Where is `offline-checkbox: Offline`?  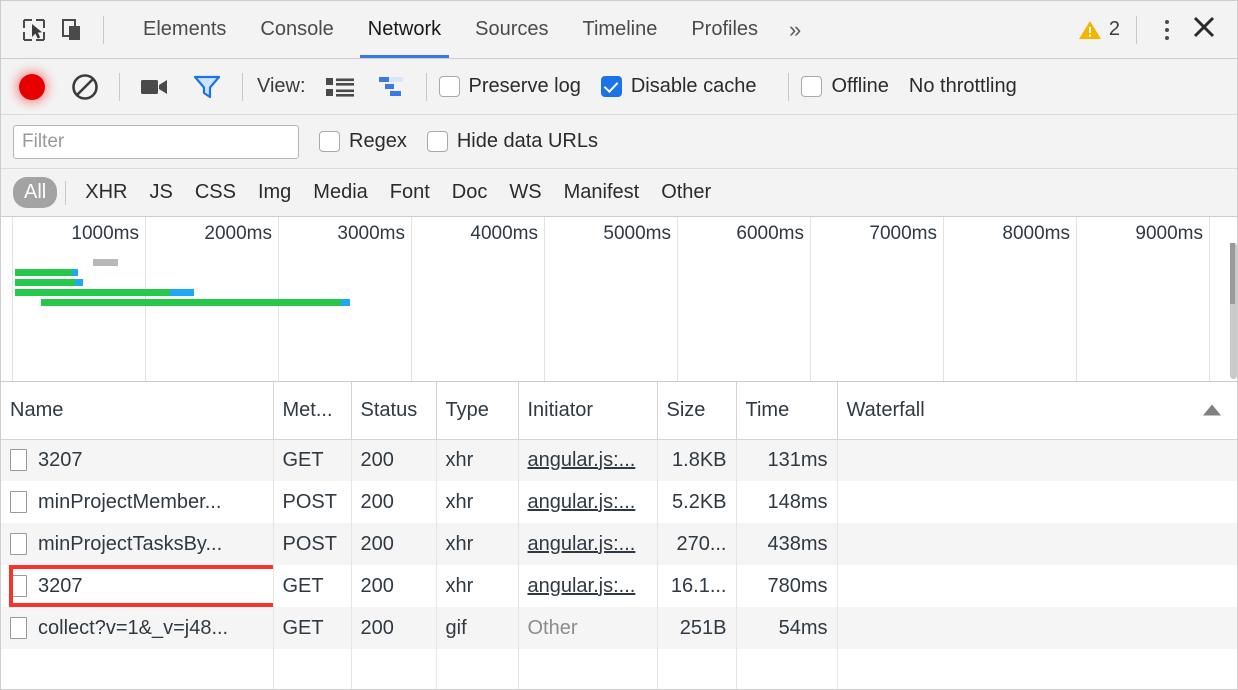
offline-checkbox: Offline is located at coordinates (845, 86).